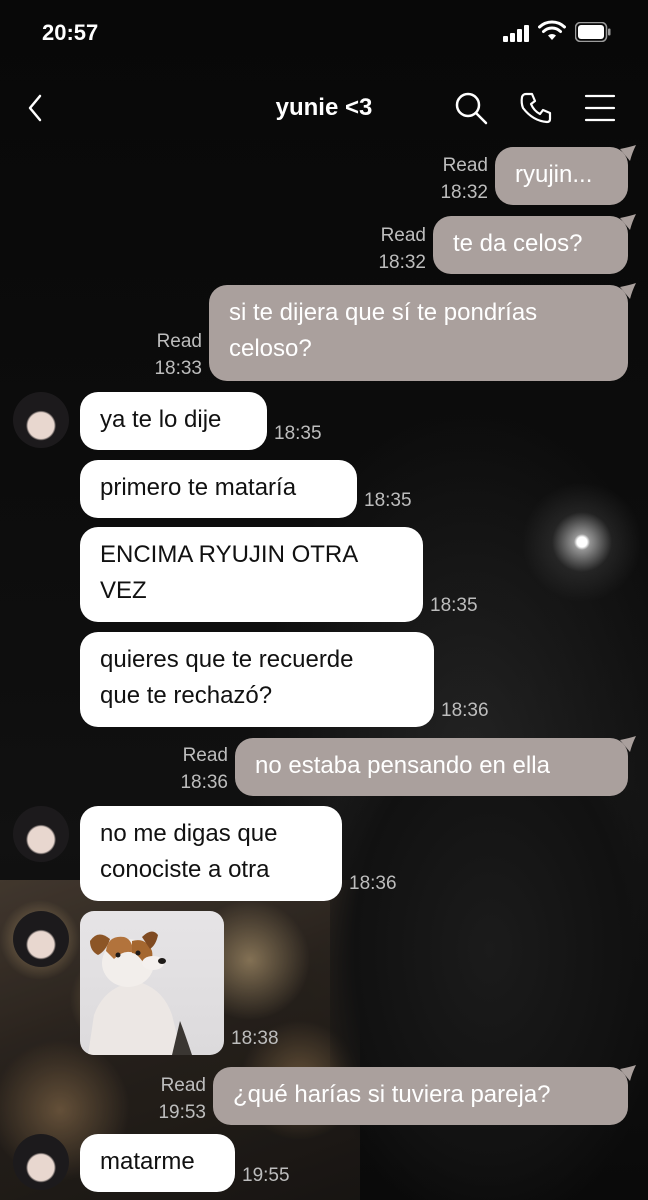 The width and height of the screenshot is (648, 1200). I want to click on message-text: ya te lo dije, so click(161, 419).